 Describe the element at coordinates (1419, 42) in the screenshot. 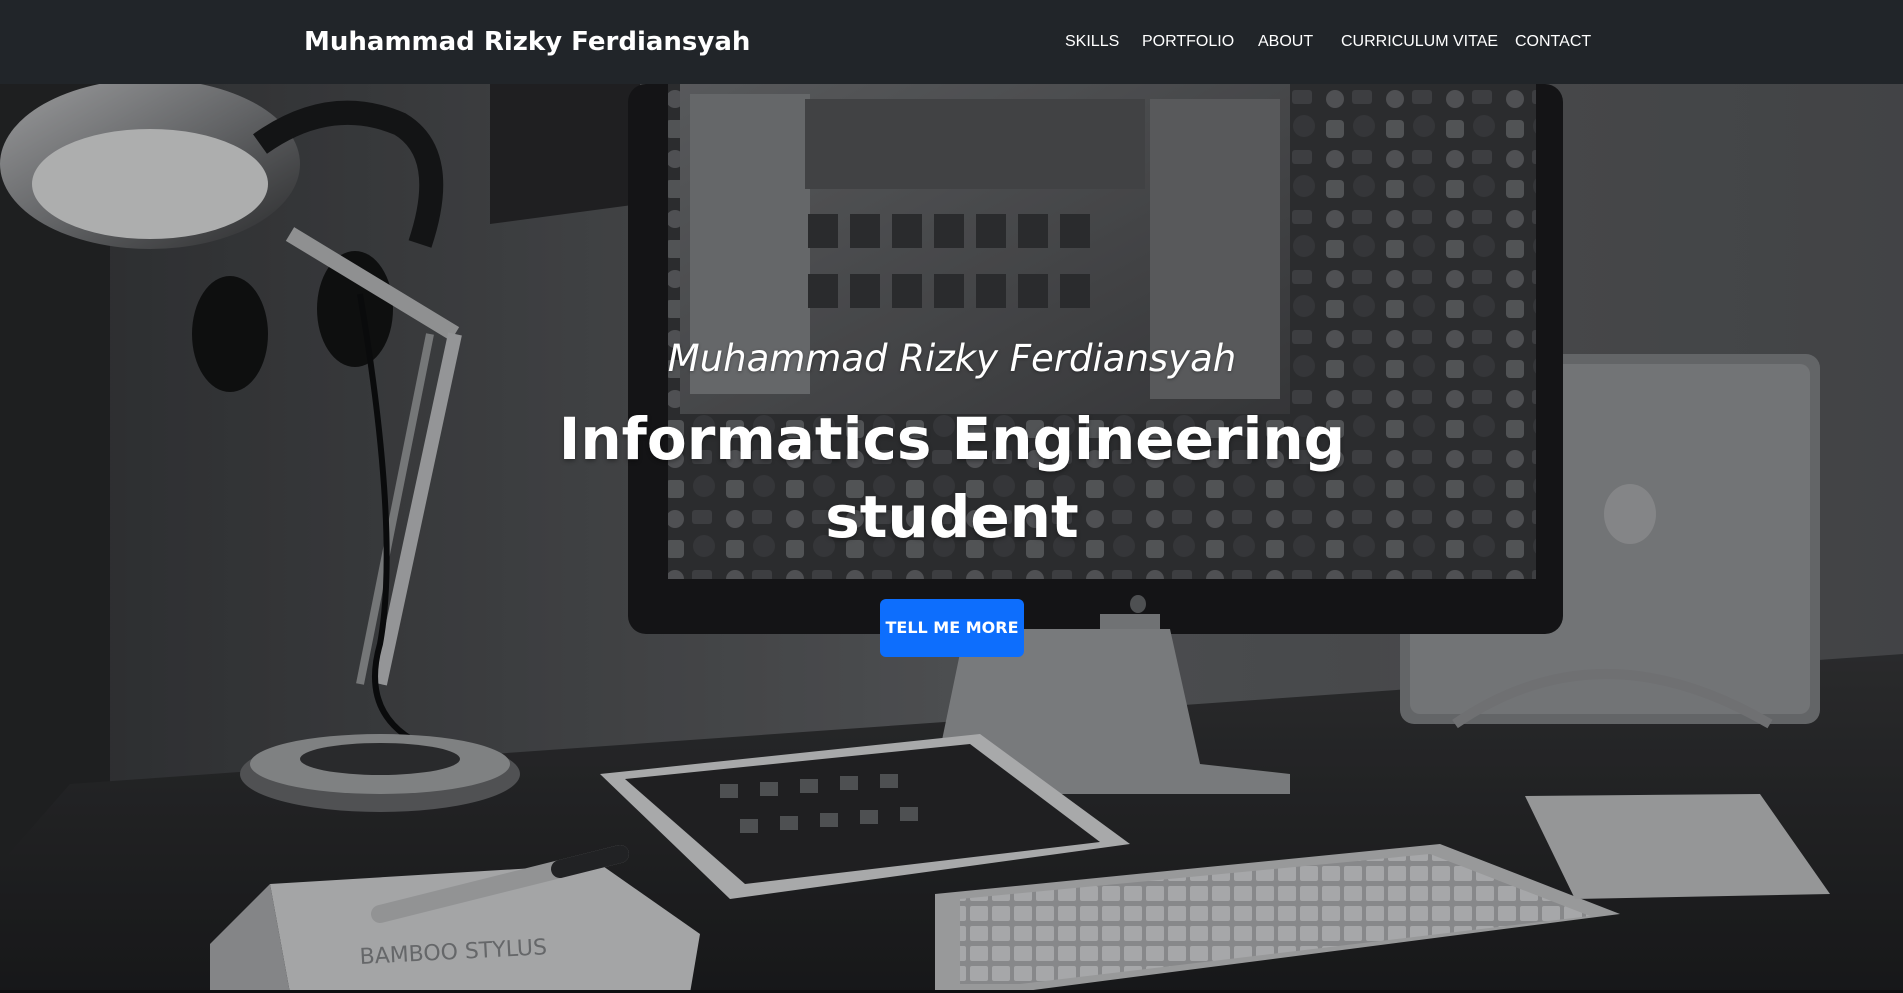

I see `nav-link-curriculum-vitae: CURRICULUM VITAE` at that location.